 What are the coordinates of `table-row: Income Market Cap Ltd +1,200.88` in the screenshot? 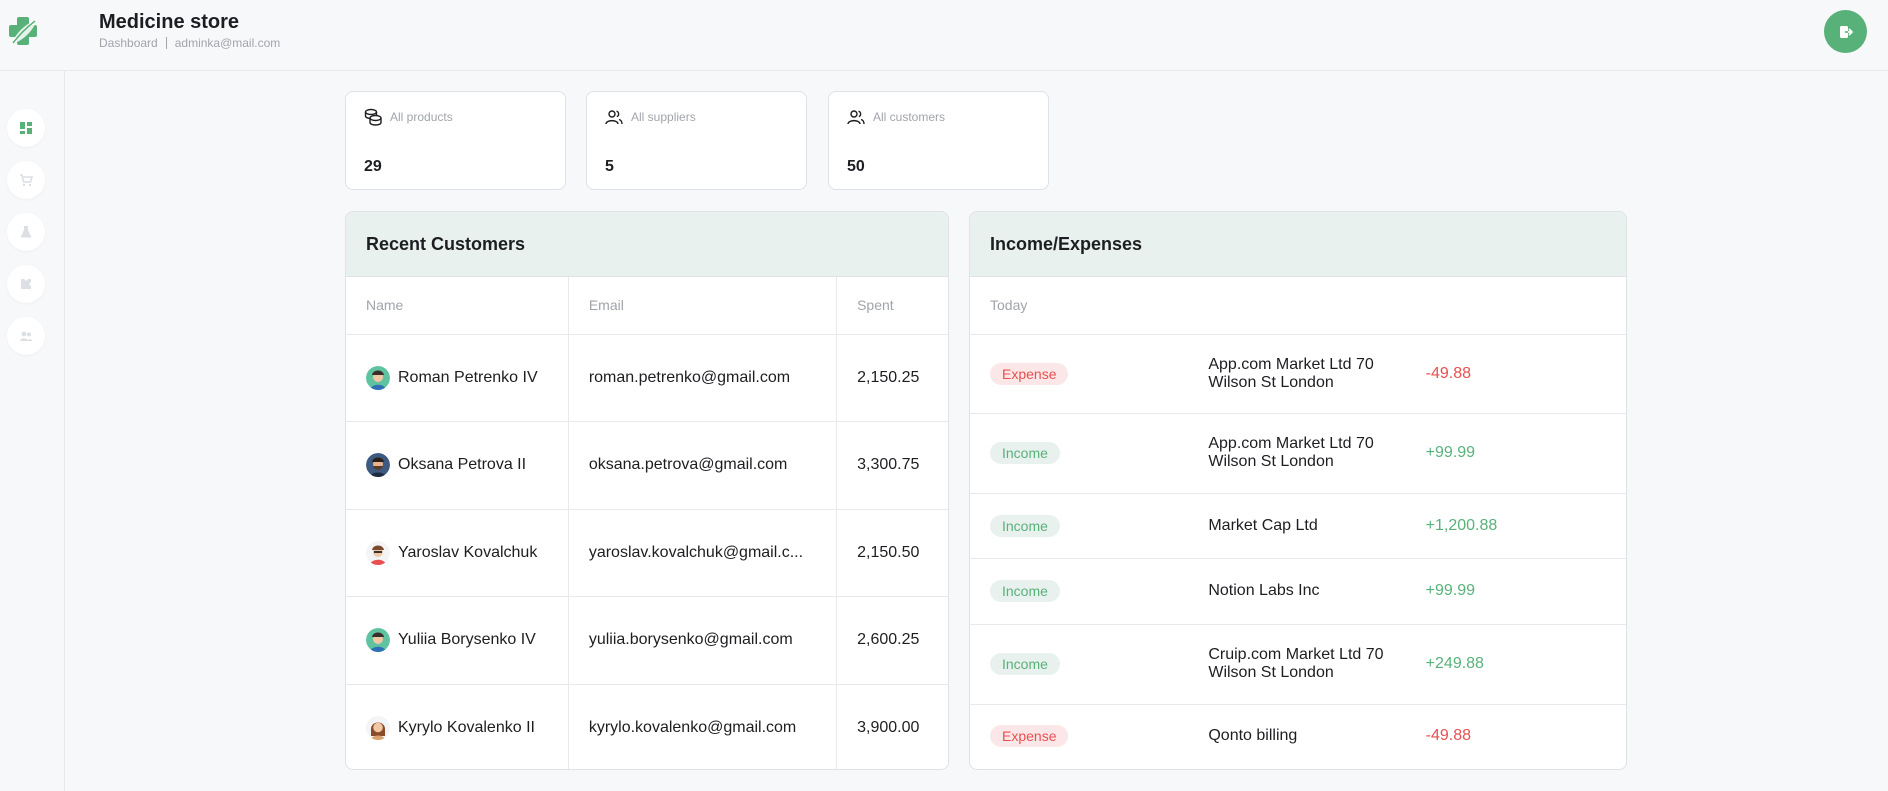 It's located at (1298, 526).